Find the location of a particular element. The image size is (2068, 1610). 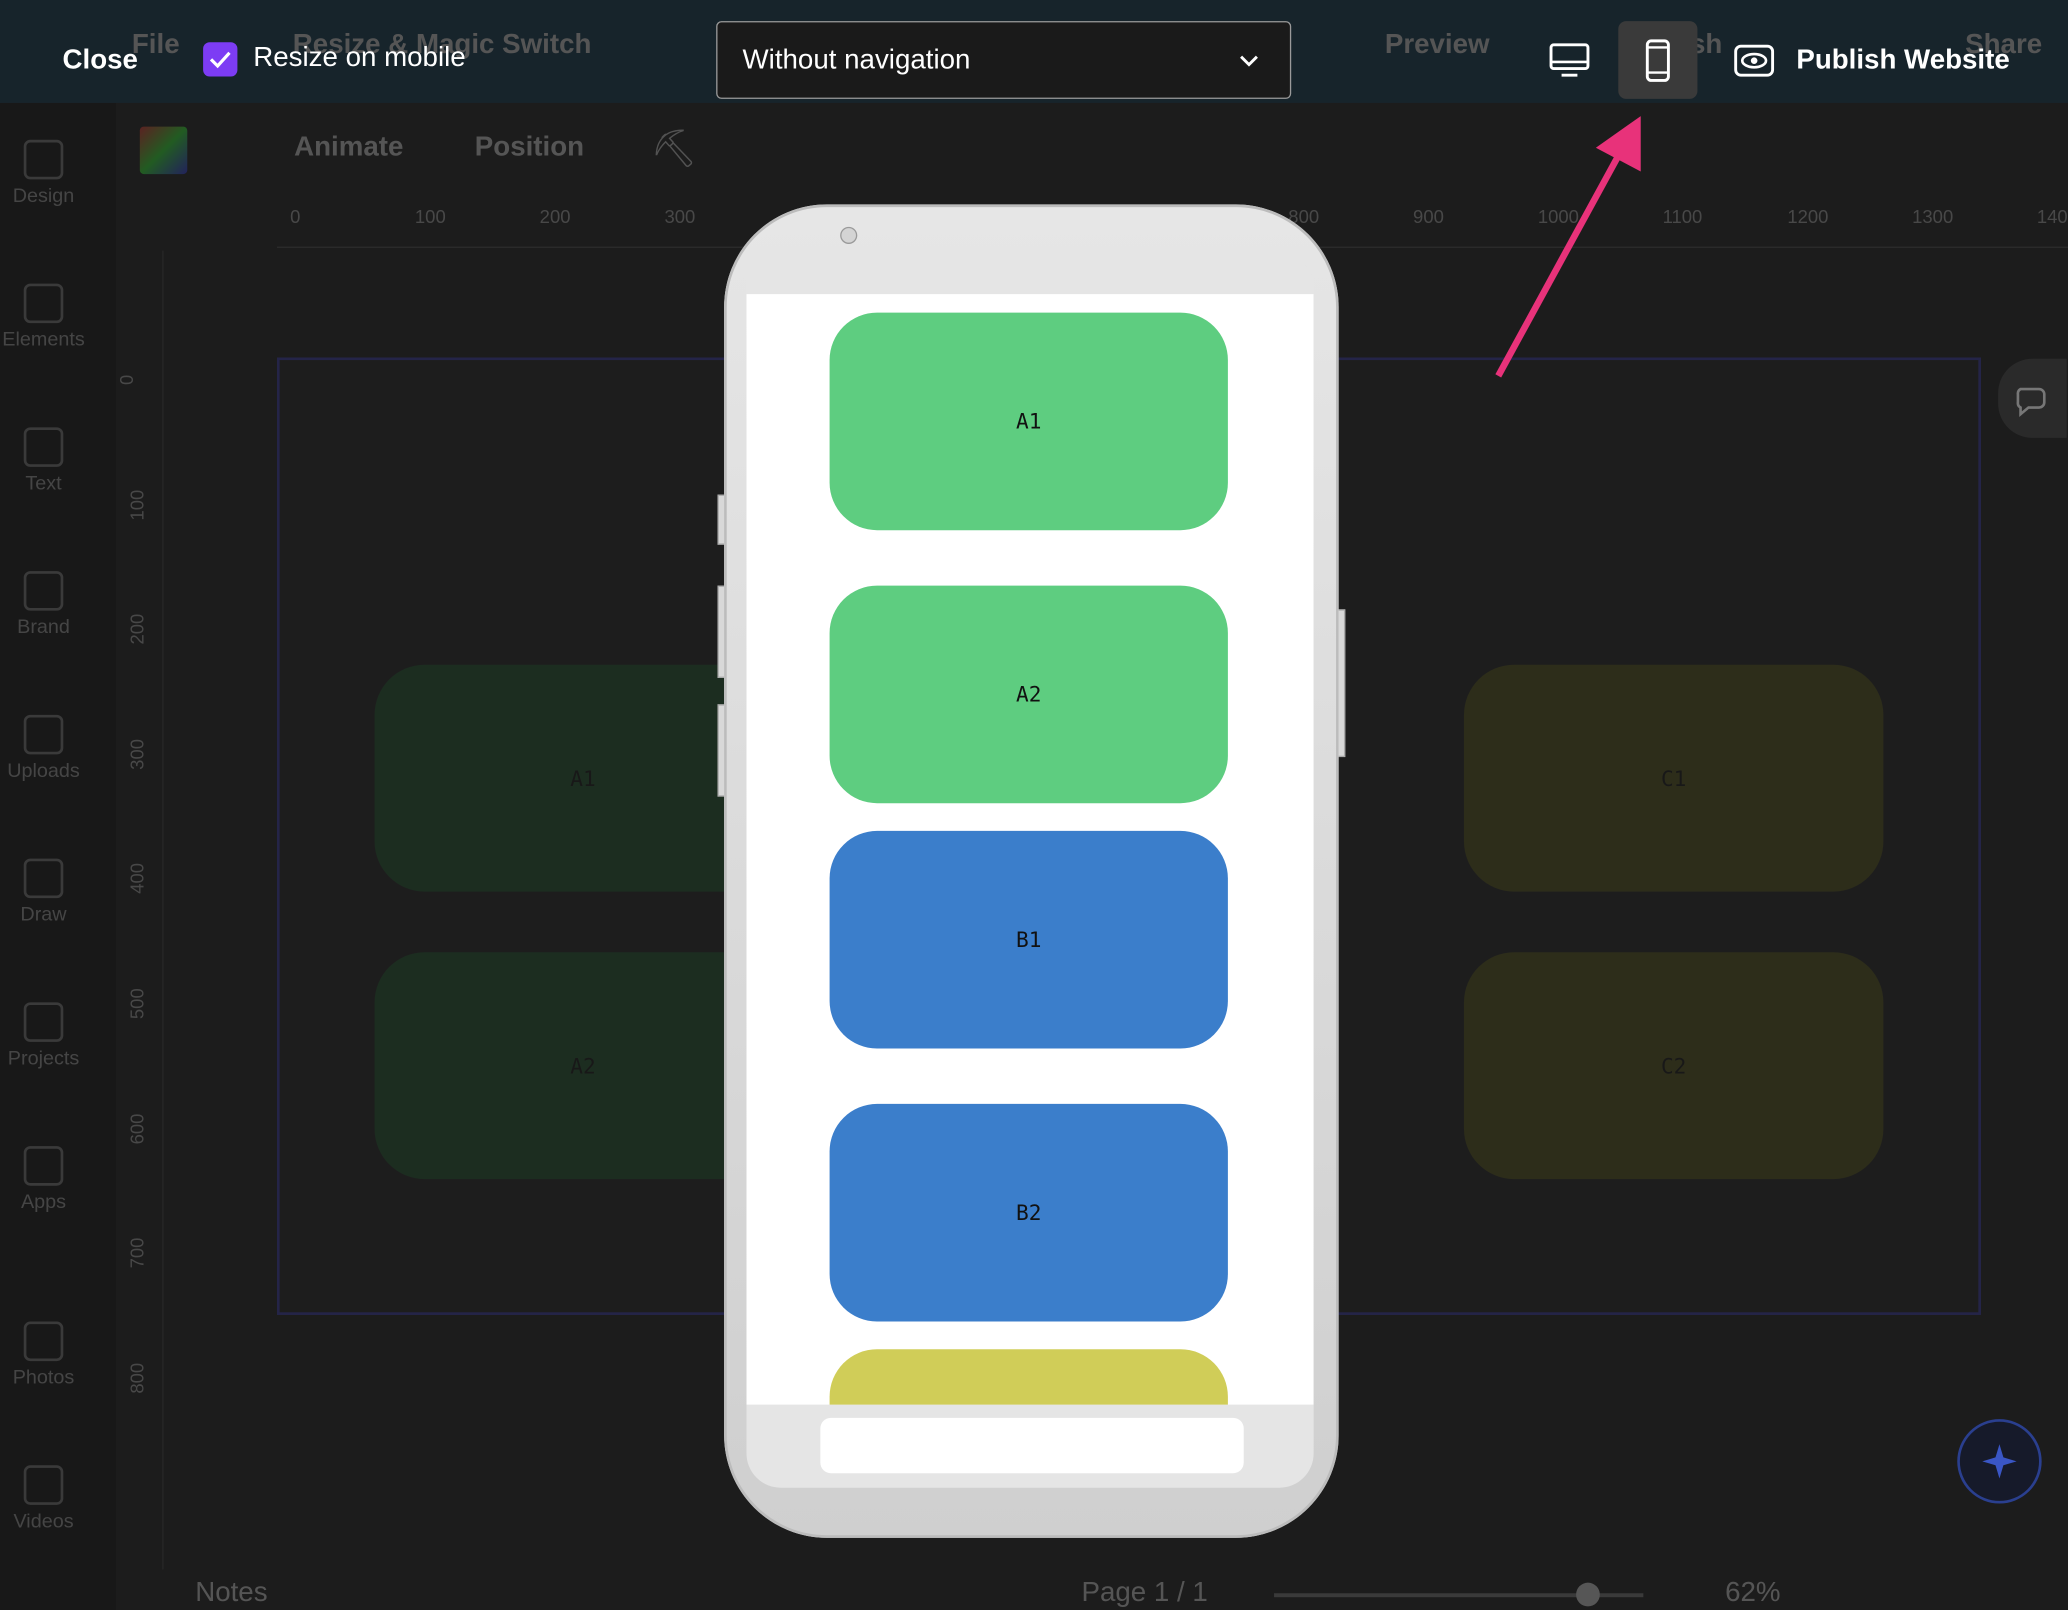

phone-camera is located at coordinates (849, 235).